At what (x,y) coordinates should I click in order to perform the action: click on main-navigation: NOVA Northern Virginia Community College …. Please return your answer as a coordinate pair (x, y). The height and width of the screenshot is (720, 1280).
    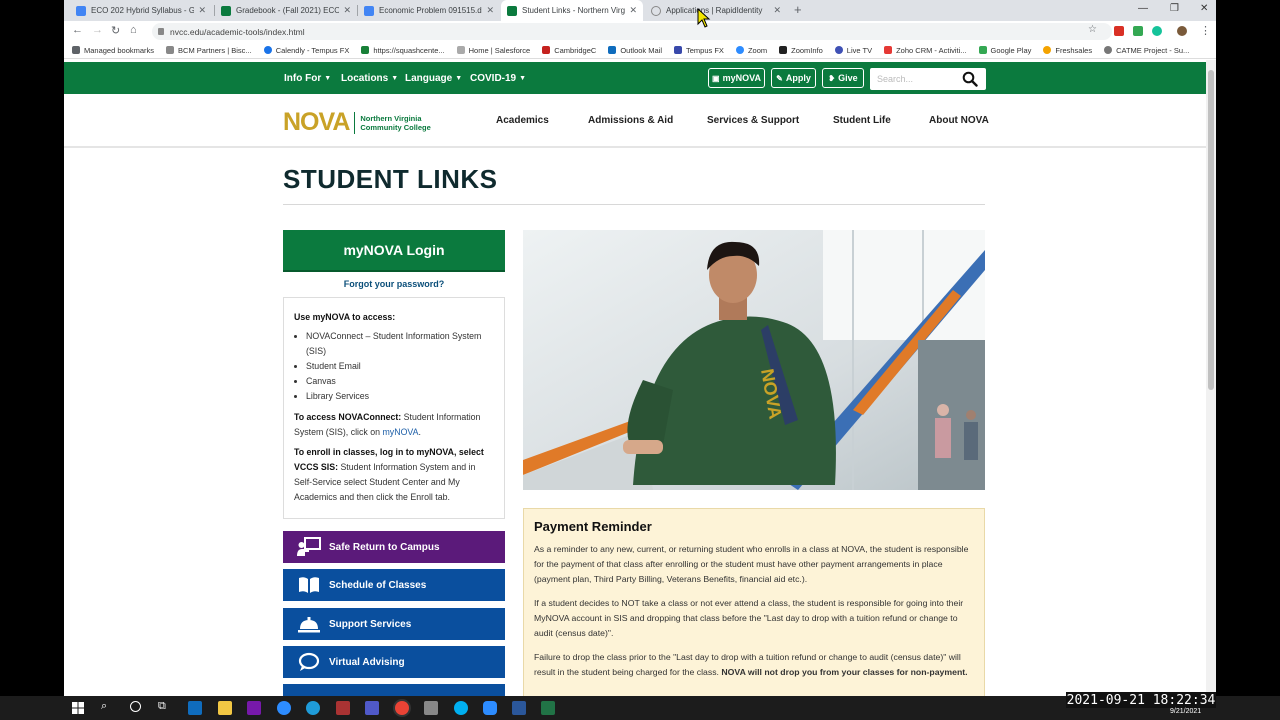
    Looking at the image, I should click on (635, 121).